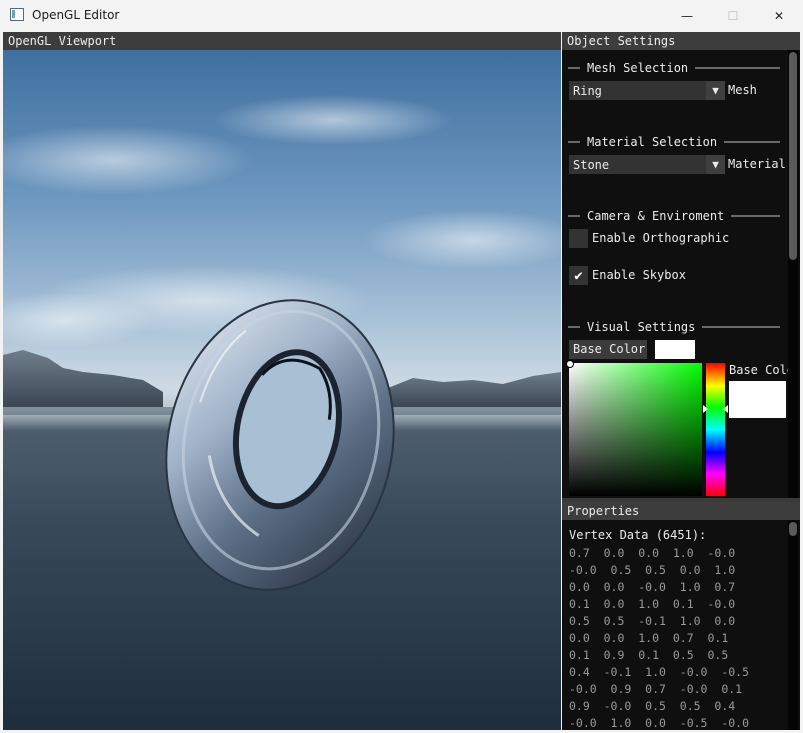 The height and width of the screenshot is (733, 803). I want to click on visual-section-title: Visual Settings, so click(641, 327).